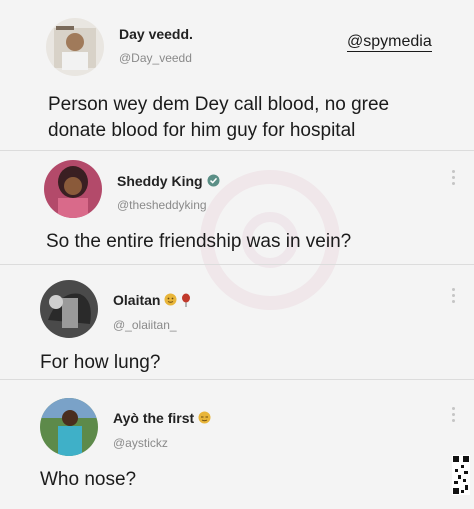 The width and height of the screenshot is (474, 509). Describe the element at coordinates (145, 325) in the screenshot. I see `author-handle: @_olaiitan_` at that location.